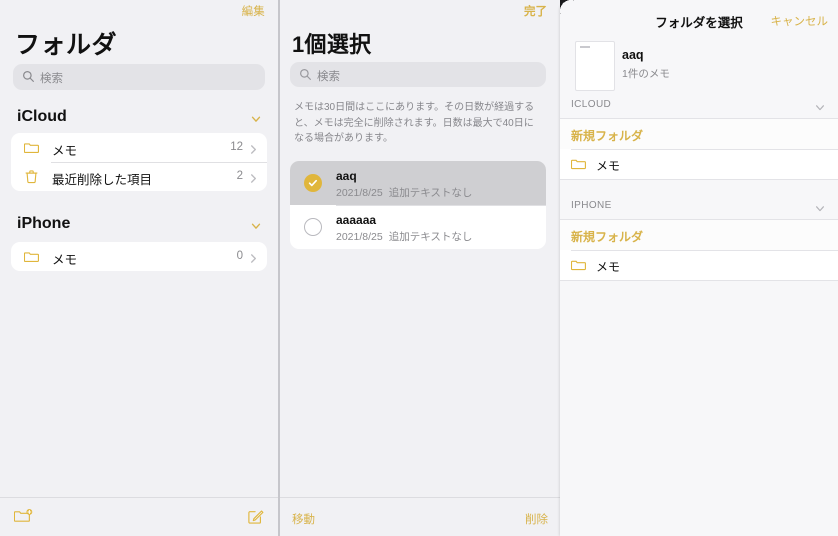 The width and height of the screenshot is (838, 536). I want to click on thumbnail-line, so click(585, 47).